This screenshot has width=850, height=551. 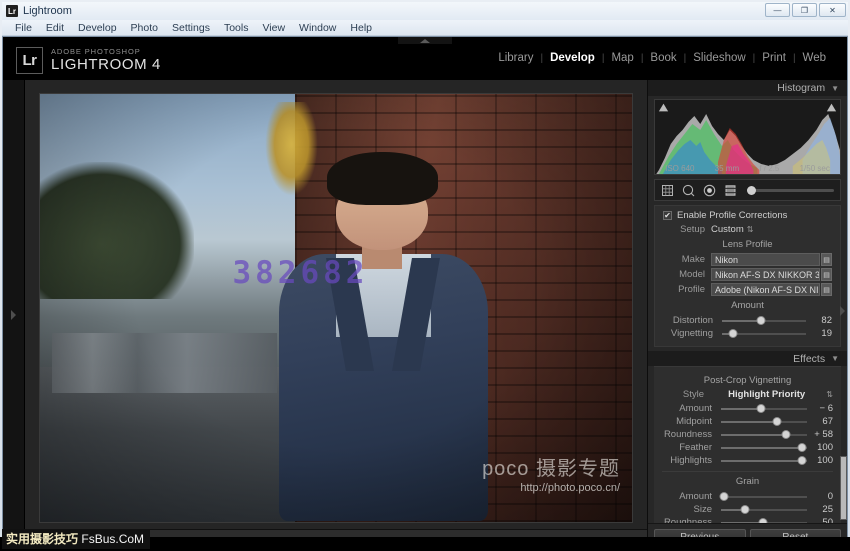 What do you see at coordinates (777, 10) in the screenshot?
I see `minimize-button: —` at bounding box center [777, 10].